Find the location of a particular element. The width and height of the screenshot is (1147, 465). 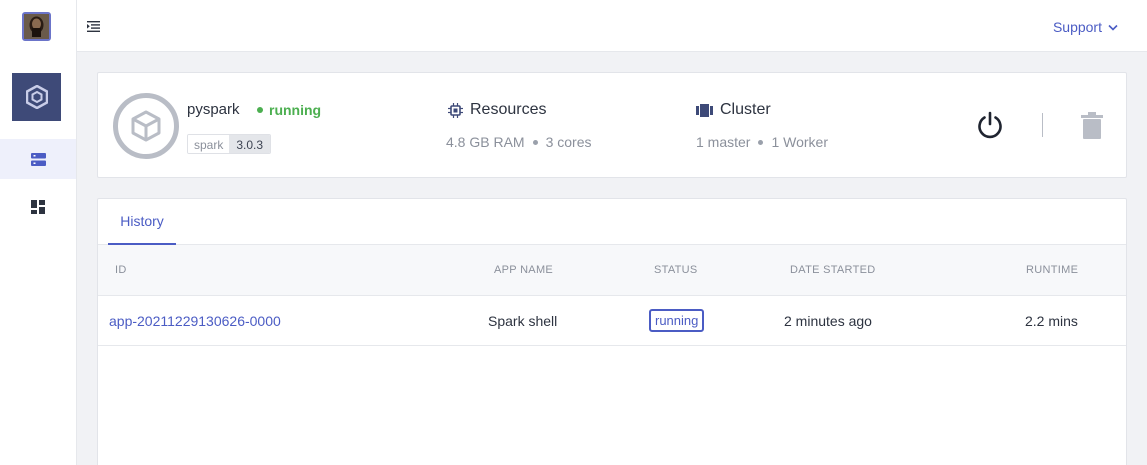

power-icon is located at coordinates (990, 125).